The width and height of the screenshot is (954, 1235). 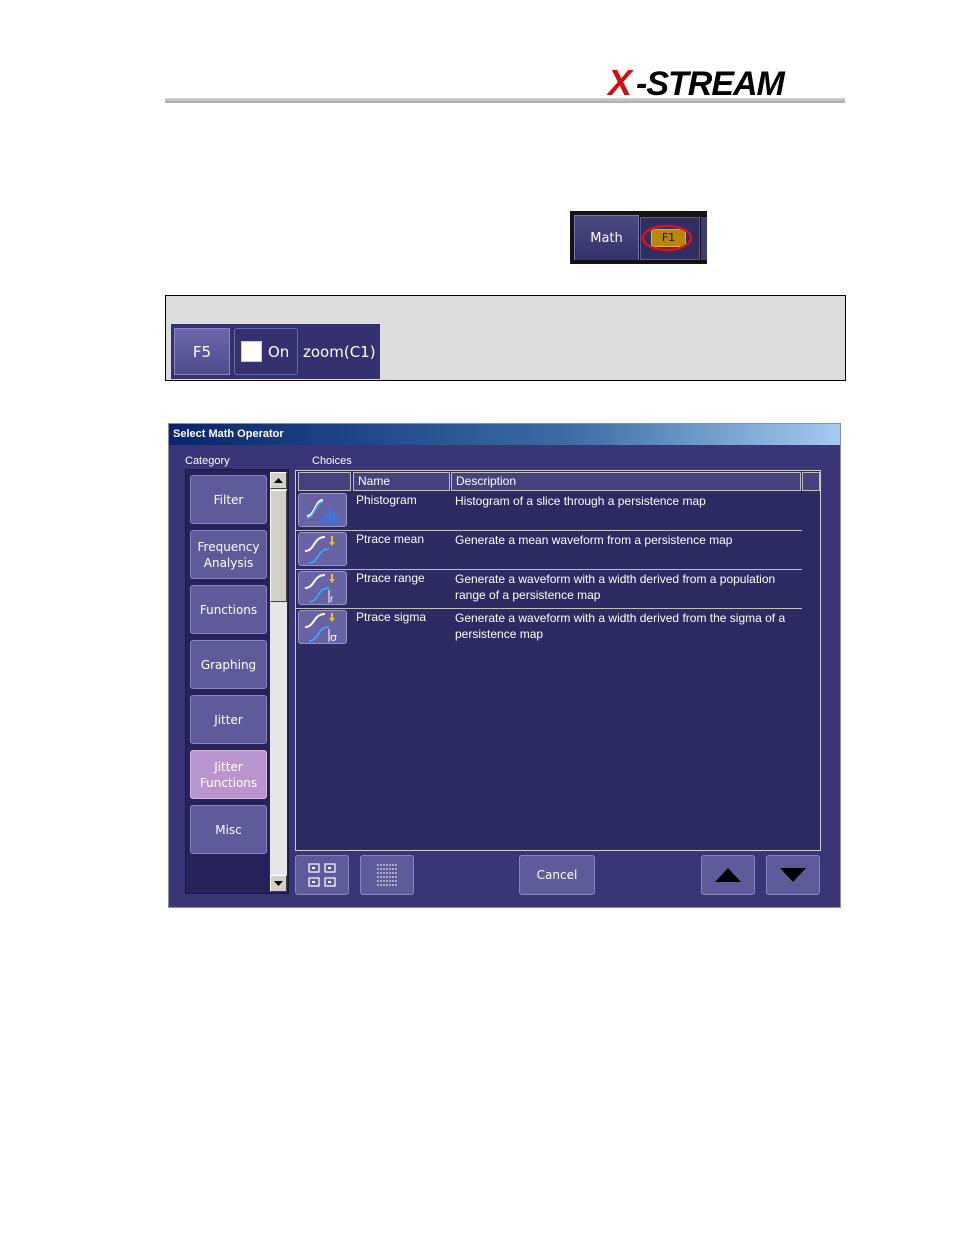 I want to click on grid-view-icon, so click(x=322, y=875).